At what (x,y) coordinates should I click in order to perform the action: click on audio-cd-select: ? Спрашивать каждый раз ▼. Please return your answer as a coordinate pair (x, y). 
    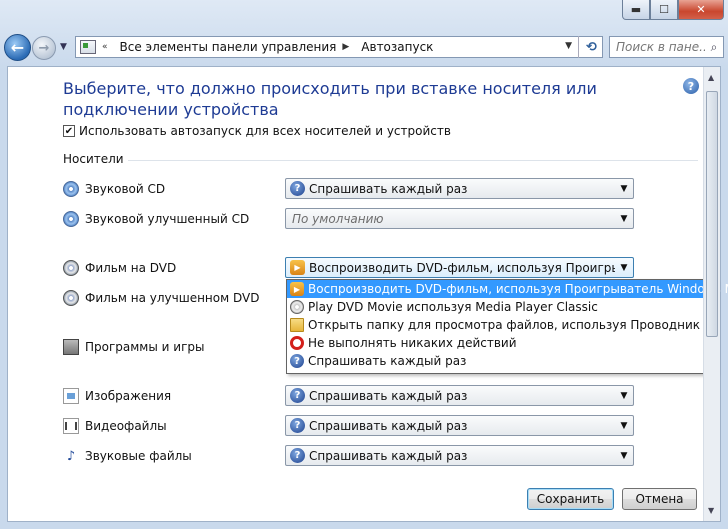
    Looking at the image, I should click on (459, 188).